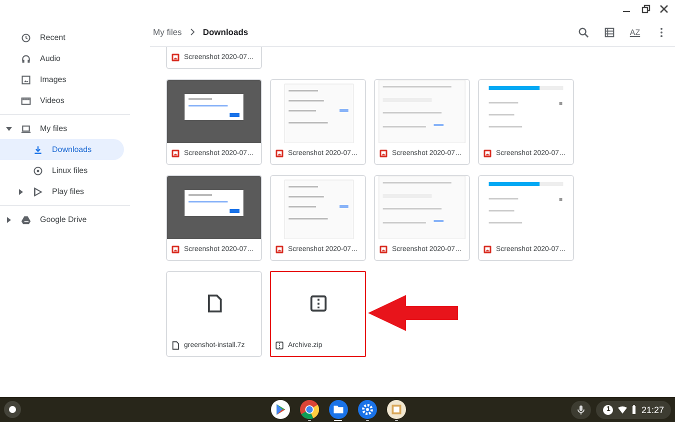 The width and height of the screenshot is (675, 422). I want to click on film-icon, so click(26, 101).